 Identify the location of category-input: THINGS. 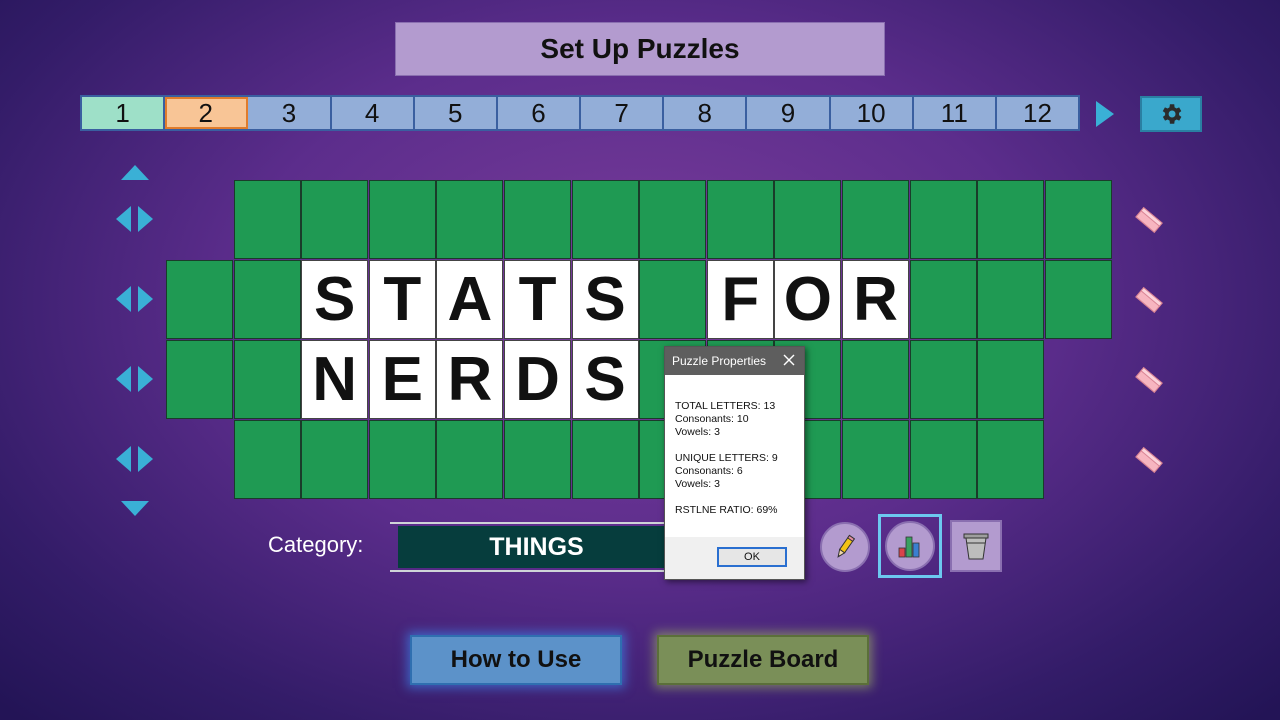
(536, 547).